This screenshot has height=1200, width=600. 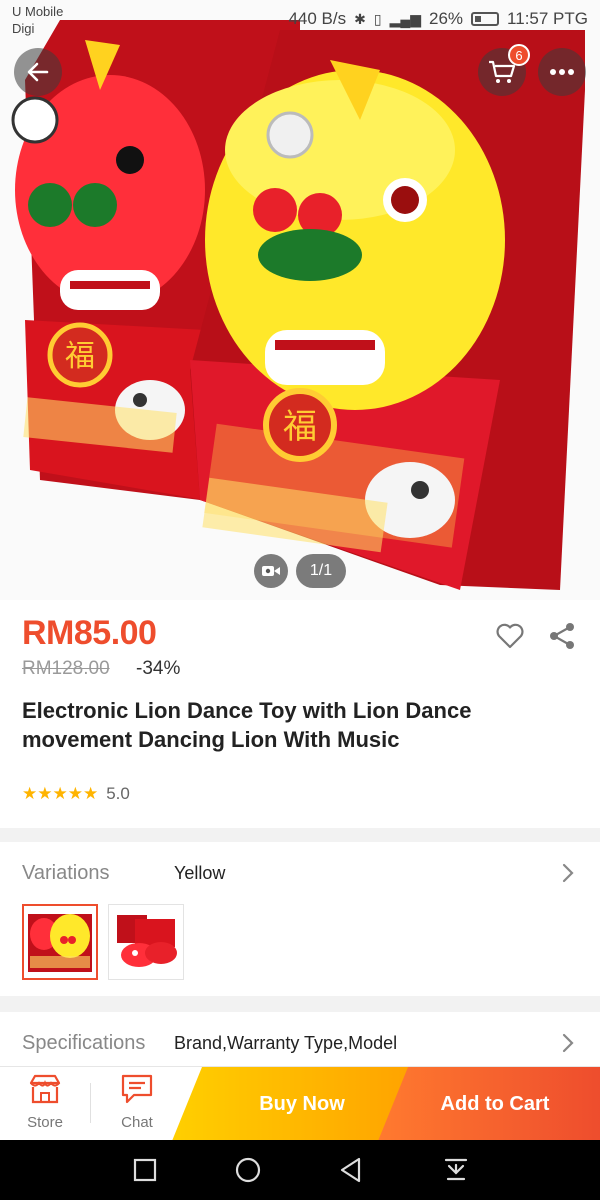 What do you see at coordinates (360, 18) in the screenshot?
I see `bluetooth-icon: ✱` at bounding box center [360, 18].